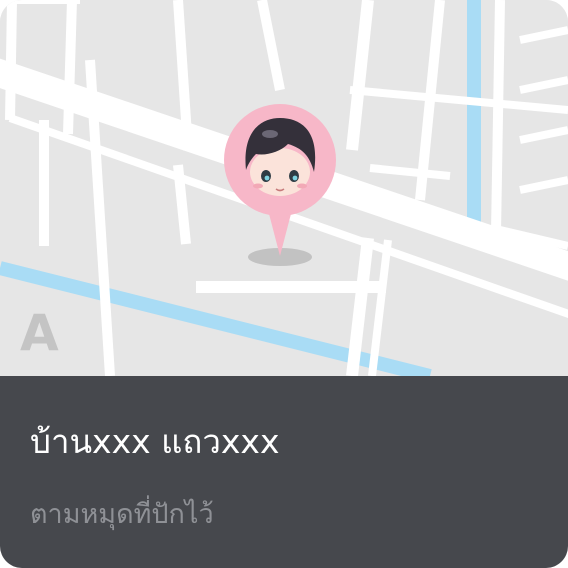 Image resolution: width=568 pixels, height=568 pixels. What do you see at coordinates (155, 441) in the screenshot?
I see `place-name: บ้านxxx แถวxxx` at bounding box center [155, 441].